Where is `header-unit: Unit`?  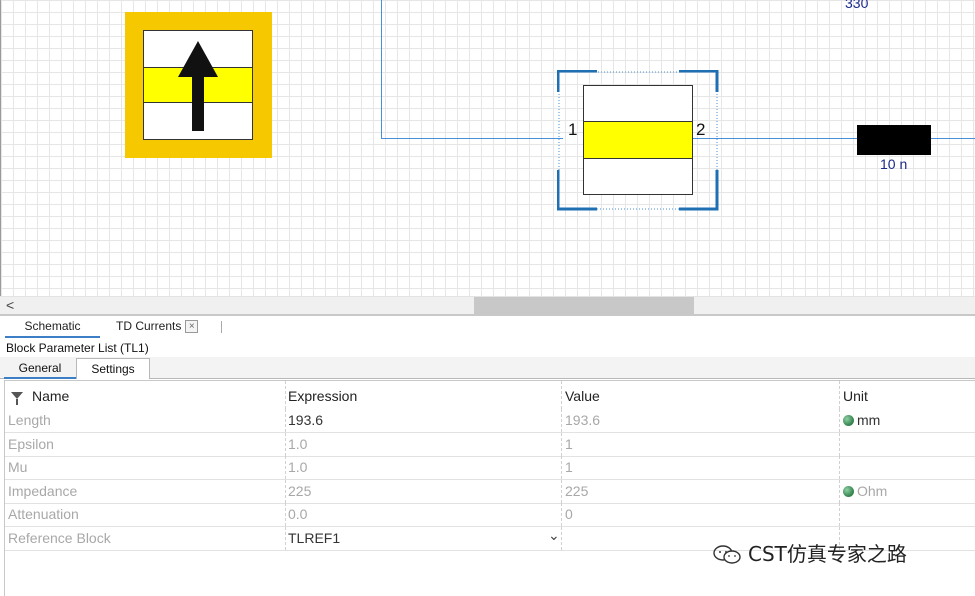
header-unit: Unit is located at coordinates (907, 395).